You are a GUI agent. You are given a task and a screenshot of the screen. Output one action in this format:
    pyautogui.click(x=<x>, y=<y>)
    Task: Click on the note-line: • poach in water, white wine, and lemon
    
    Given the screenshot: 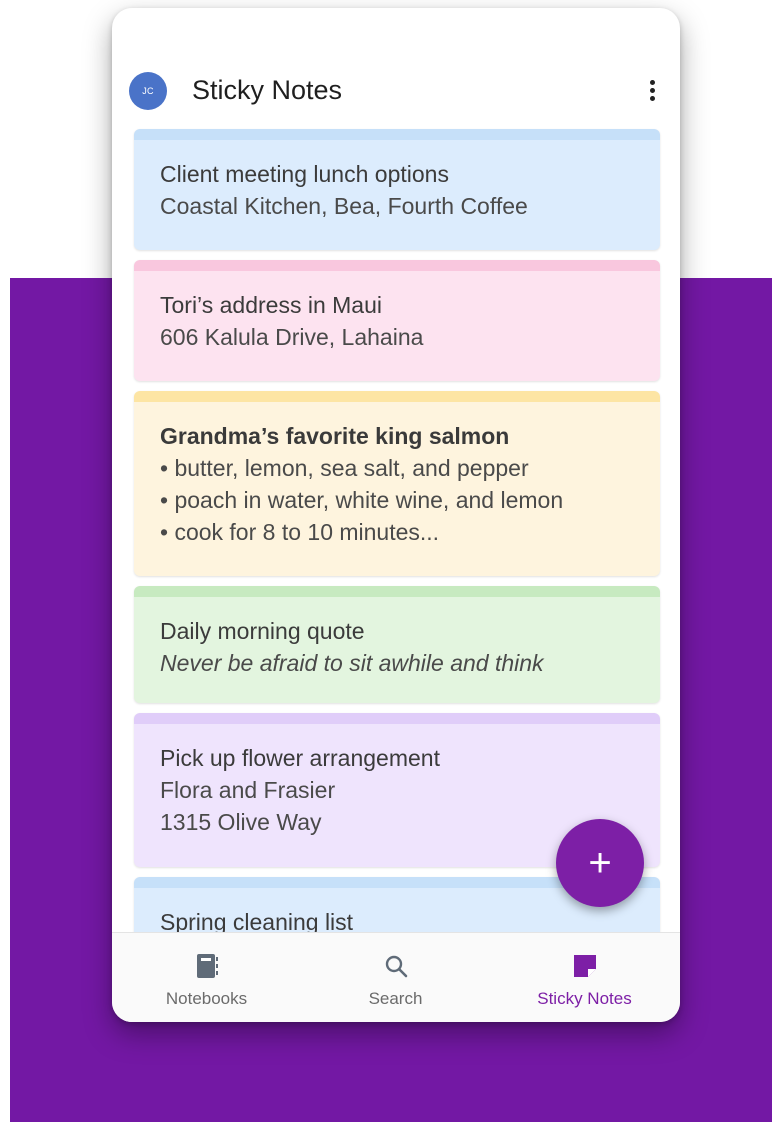 What is the action you would take?
    pyautogui.click(x=362, y=500)
    